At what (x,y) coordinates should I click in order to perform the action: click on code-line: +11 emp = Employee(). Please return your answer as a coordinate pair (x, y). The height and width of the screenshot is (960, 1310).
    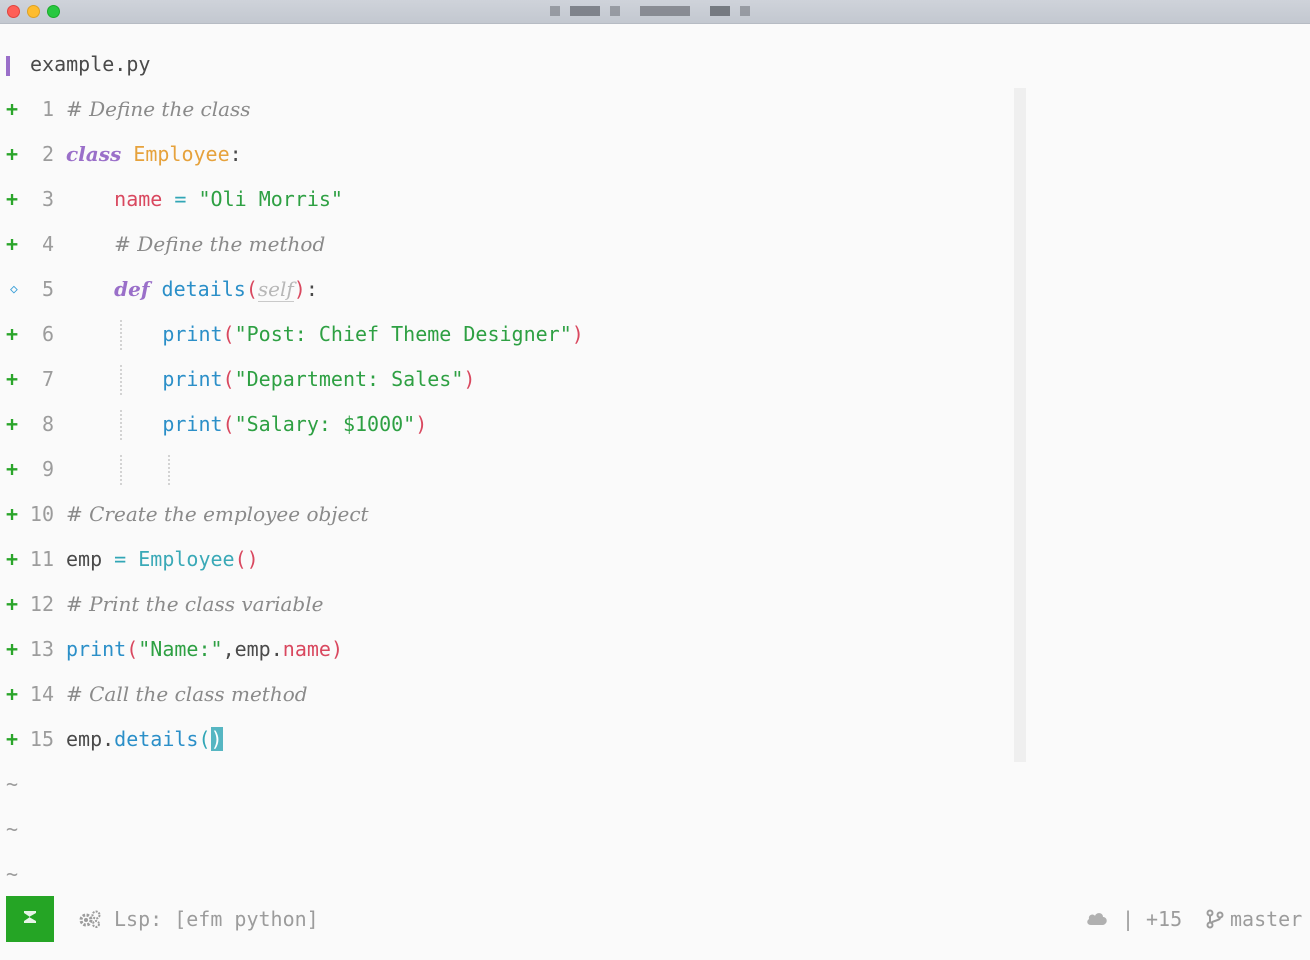
    Looking at the image, I should click on (505, 559).